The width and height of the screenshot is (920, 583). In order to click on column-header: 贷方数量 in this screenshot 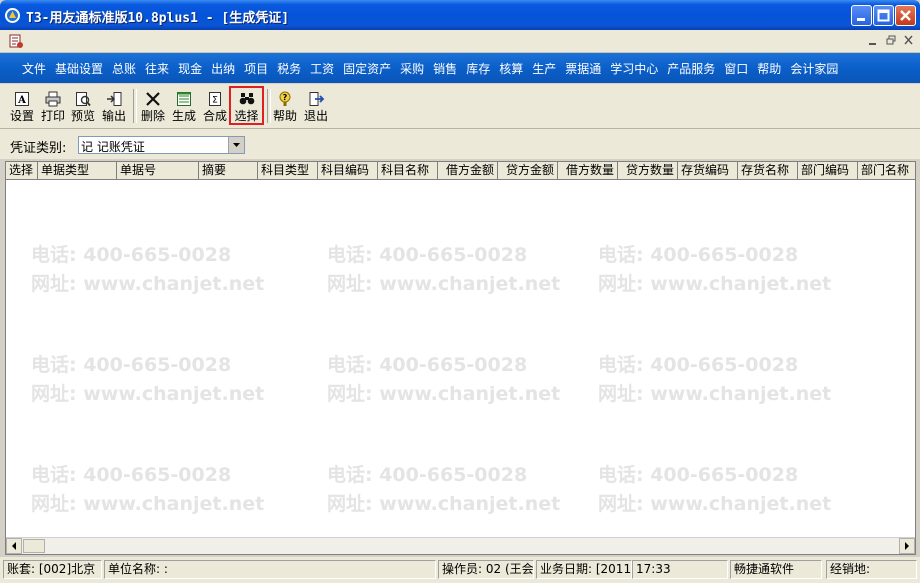, I will do `click(648, 171)`.